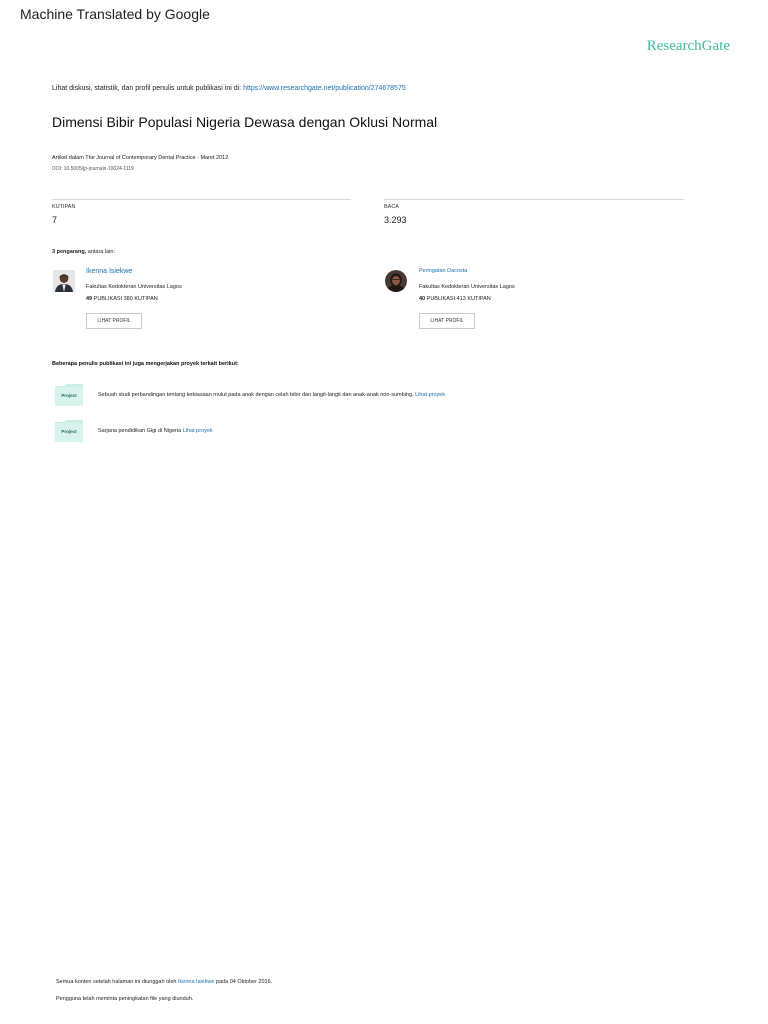 The image size is (768, 1024). What do you see at coordinates (55, 220) in the screenshot?
I see `citations-count: 7` at bounding box center [55, 220].